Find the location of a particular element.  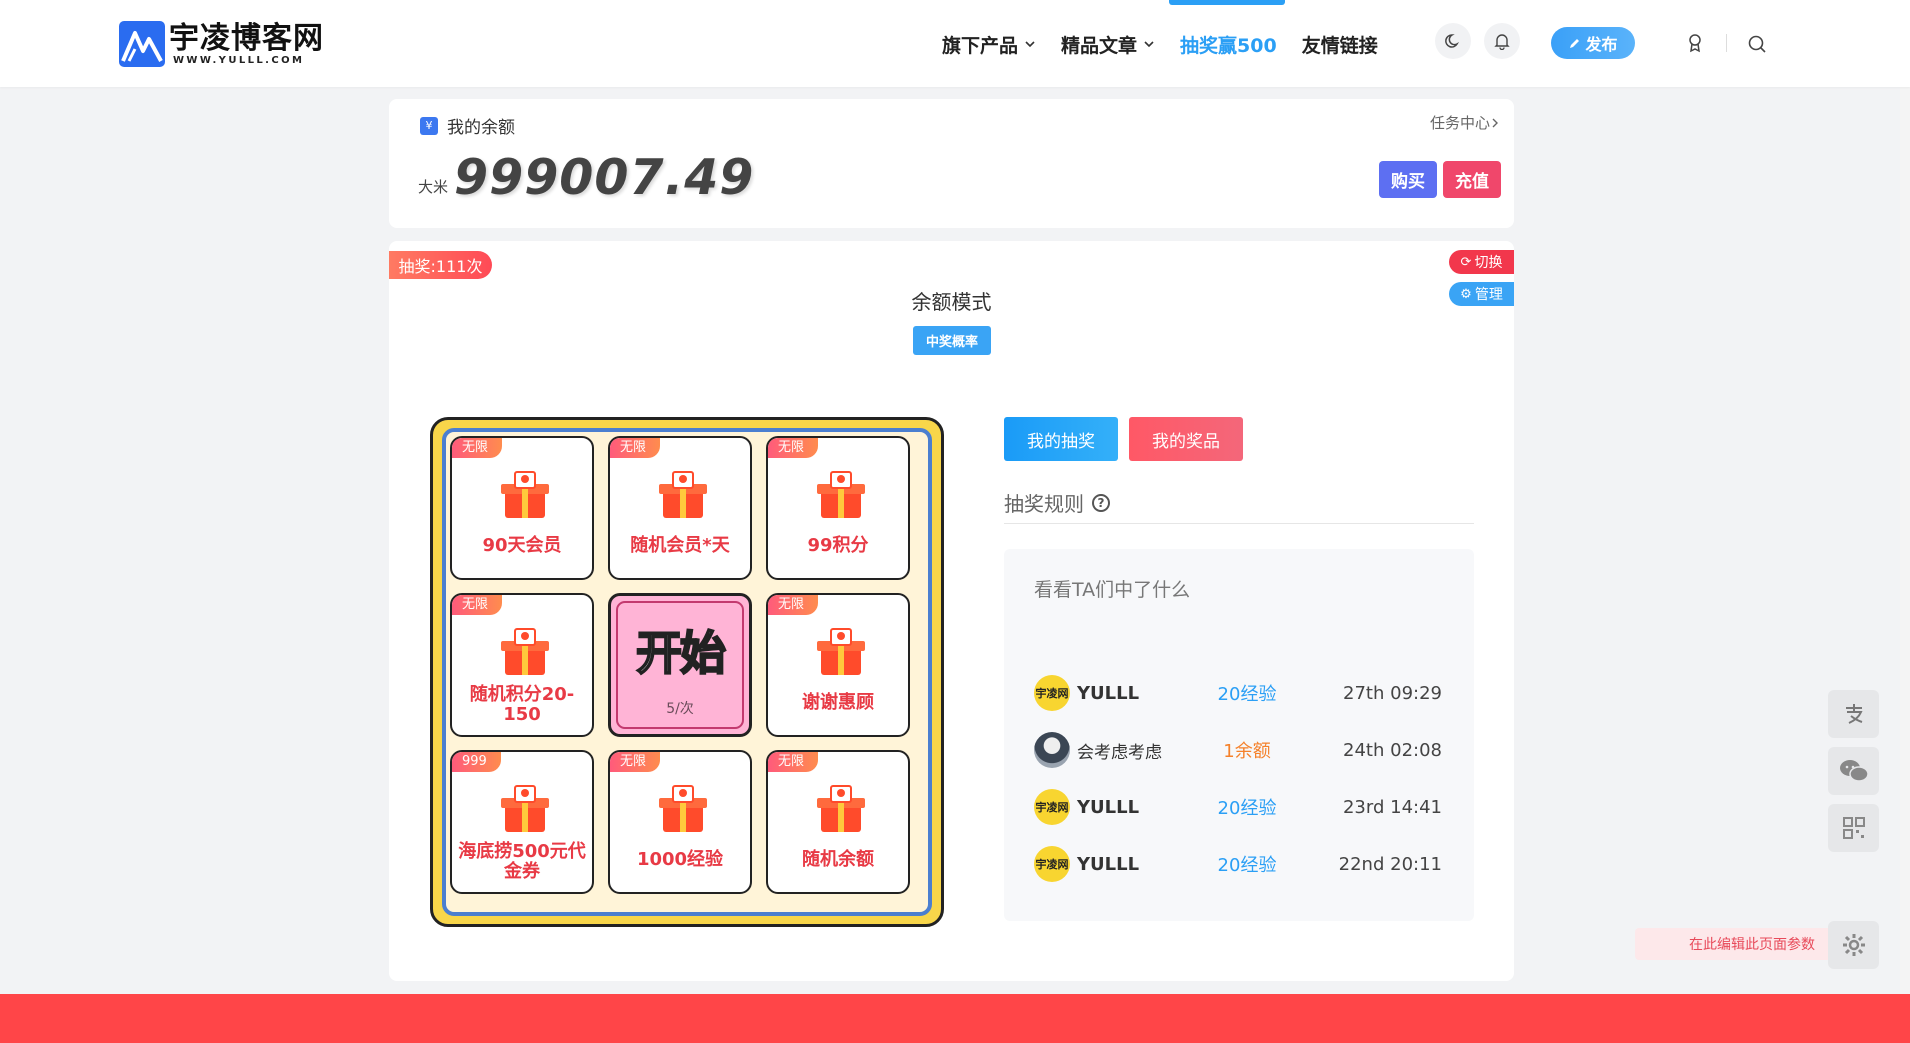

site-logo: 宇凌博客网 WWW.YULLL.COM is located at coordinates (221, 44).